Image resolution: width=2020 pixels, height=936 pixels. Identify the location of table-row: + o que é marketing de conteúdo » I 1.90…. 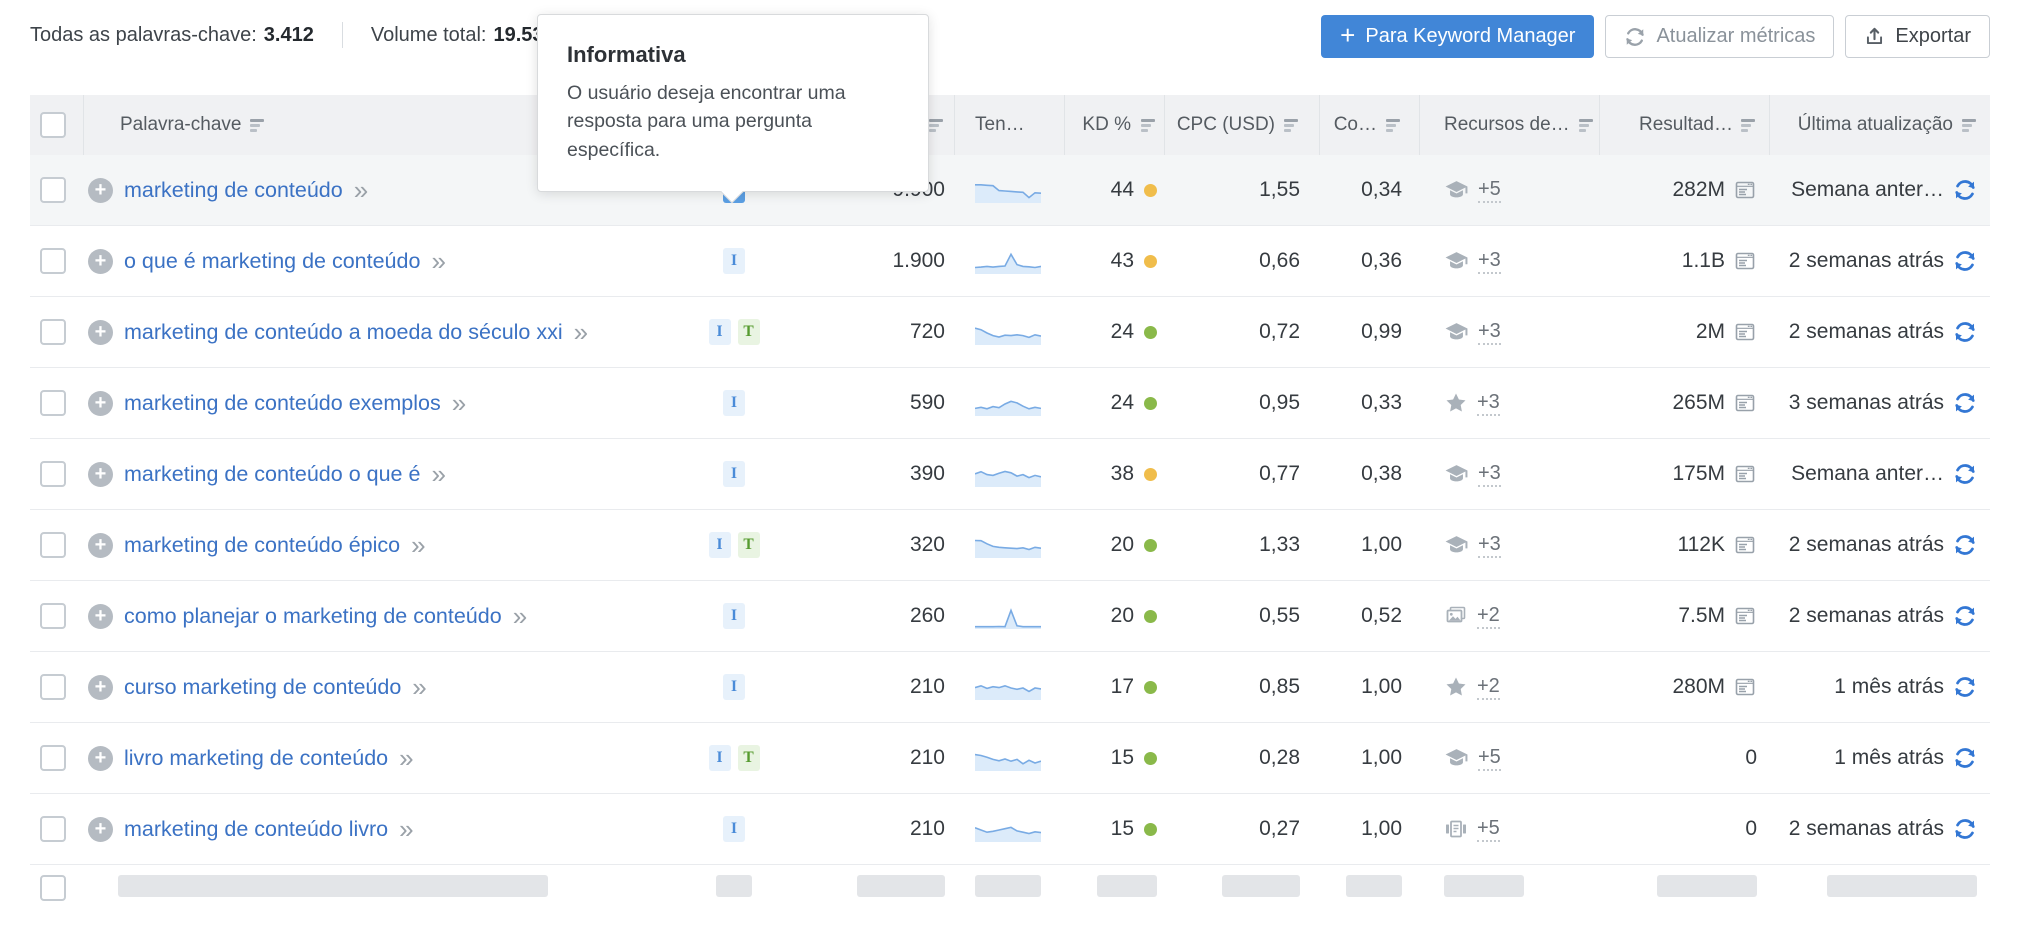
(1010, 261).